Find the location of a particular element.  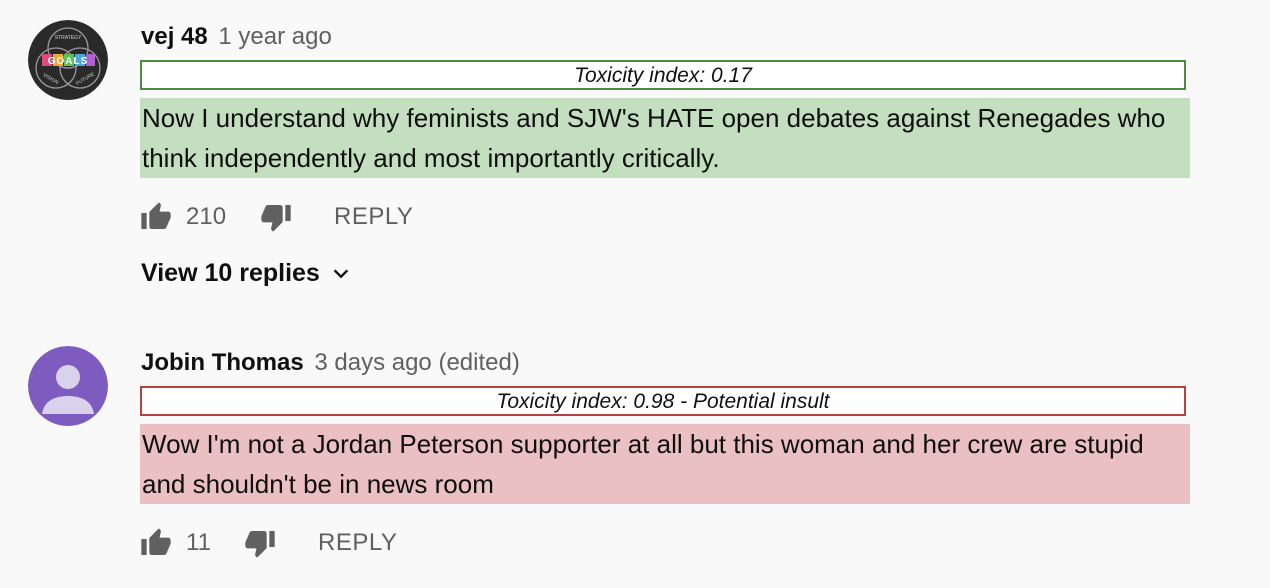

avatar is located at coordinates (68, 386).